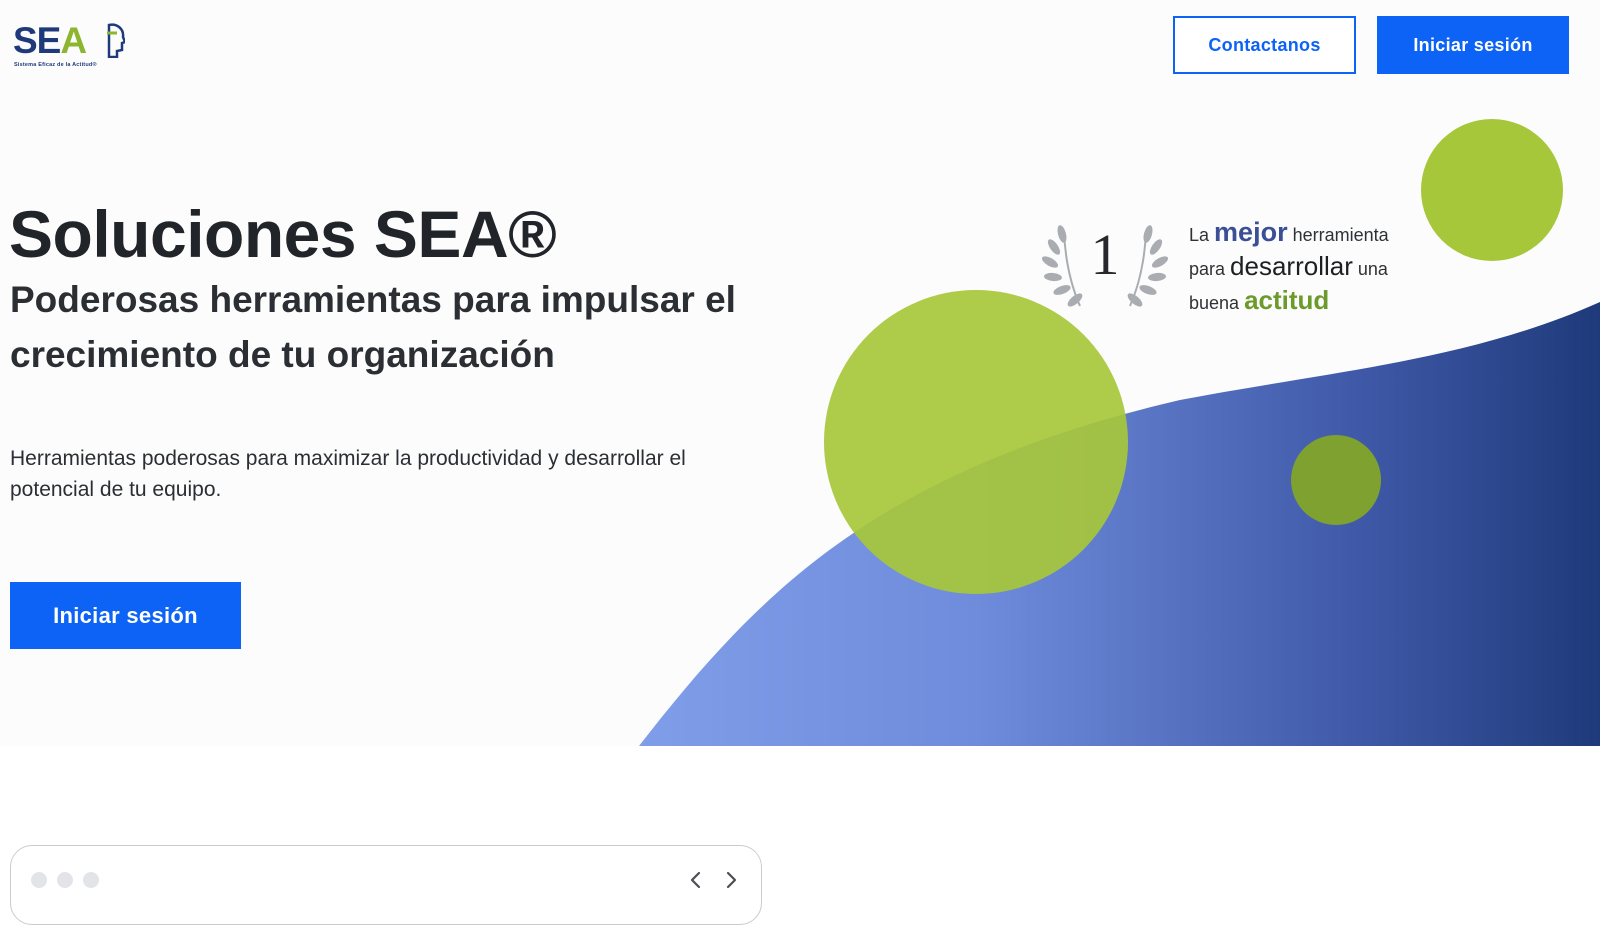 This screenshot has height=925, width=1600. What do you see at coordinates (125, 615) in the screenshot?
I see `hero-login-button: Iniciar sesión` at bounding box center [125, 615].